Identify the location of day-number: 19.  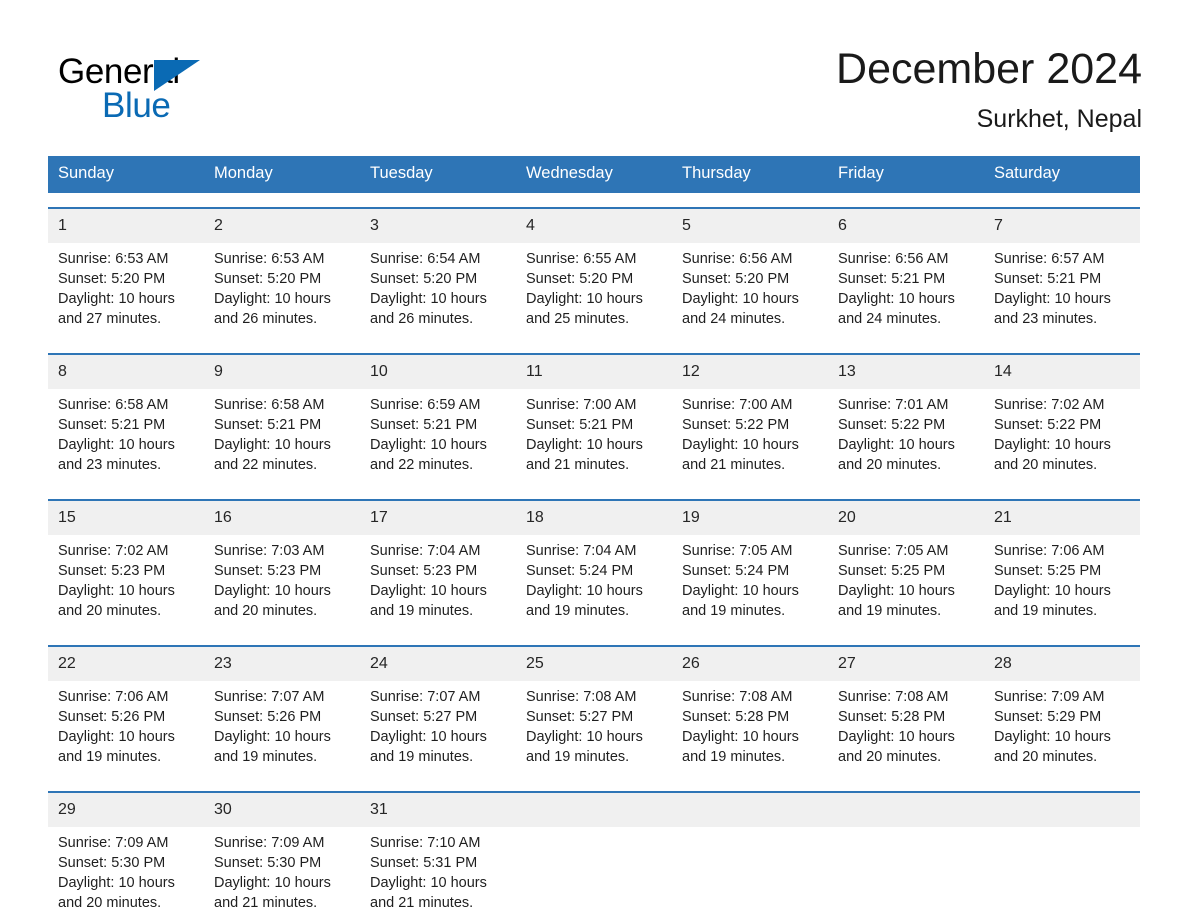
(750, 518).